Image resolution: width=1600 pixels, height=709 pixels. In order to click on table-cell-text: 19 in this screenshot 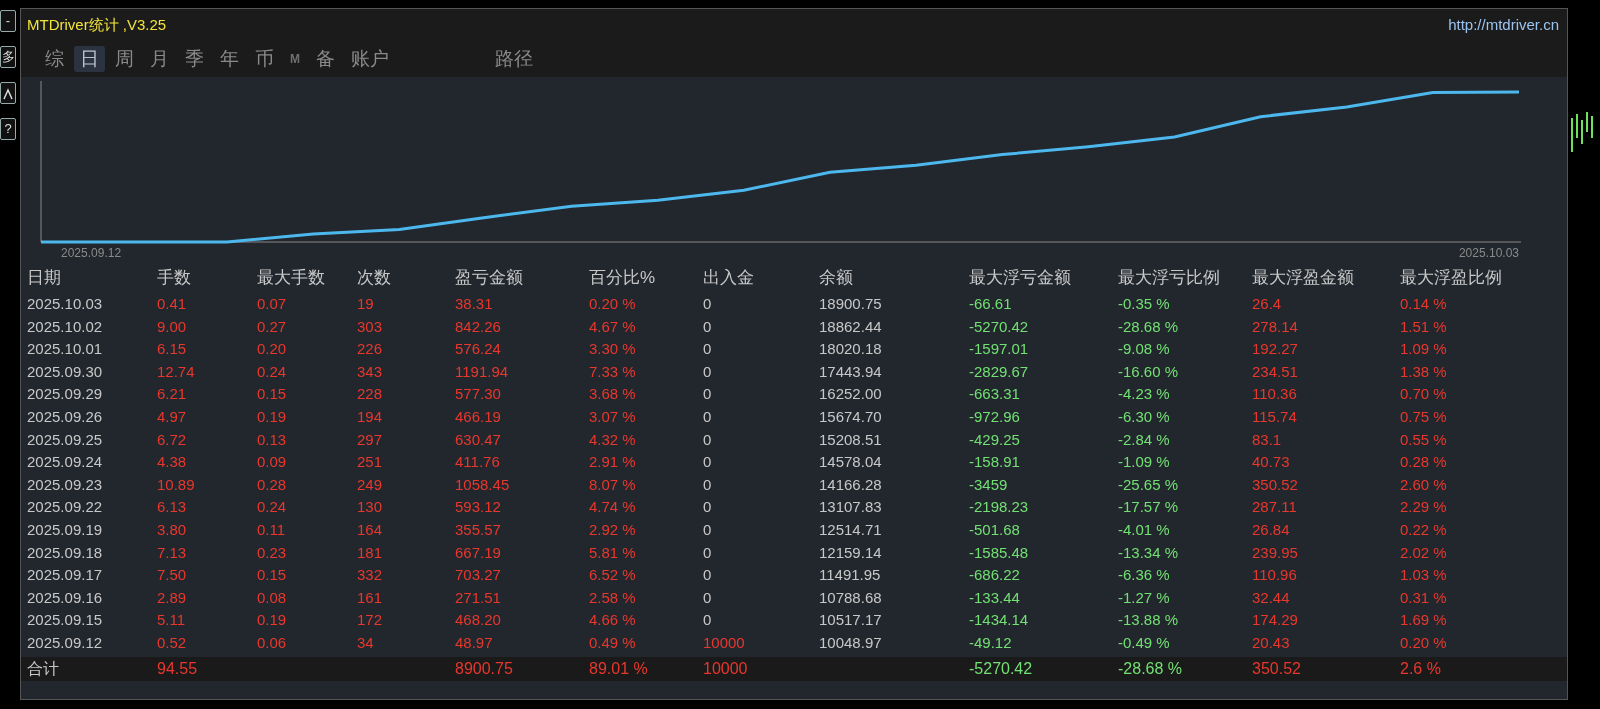, I will do `click(366, 304)`.